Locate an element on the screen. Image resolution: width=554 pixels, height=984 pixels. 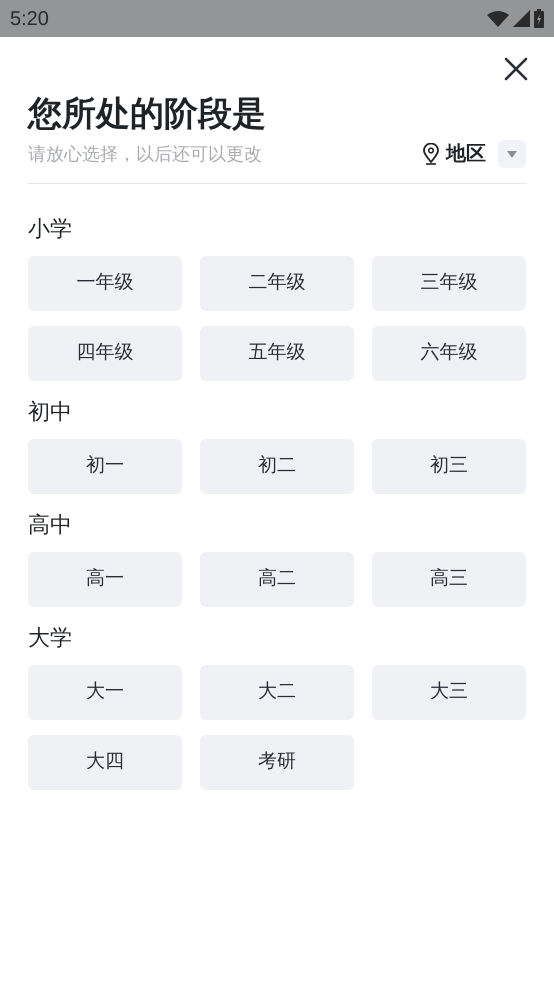
grade-option-button: 一年级 is located at coordinates (105, 283).